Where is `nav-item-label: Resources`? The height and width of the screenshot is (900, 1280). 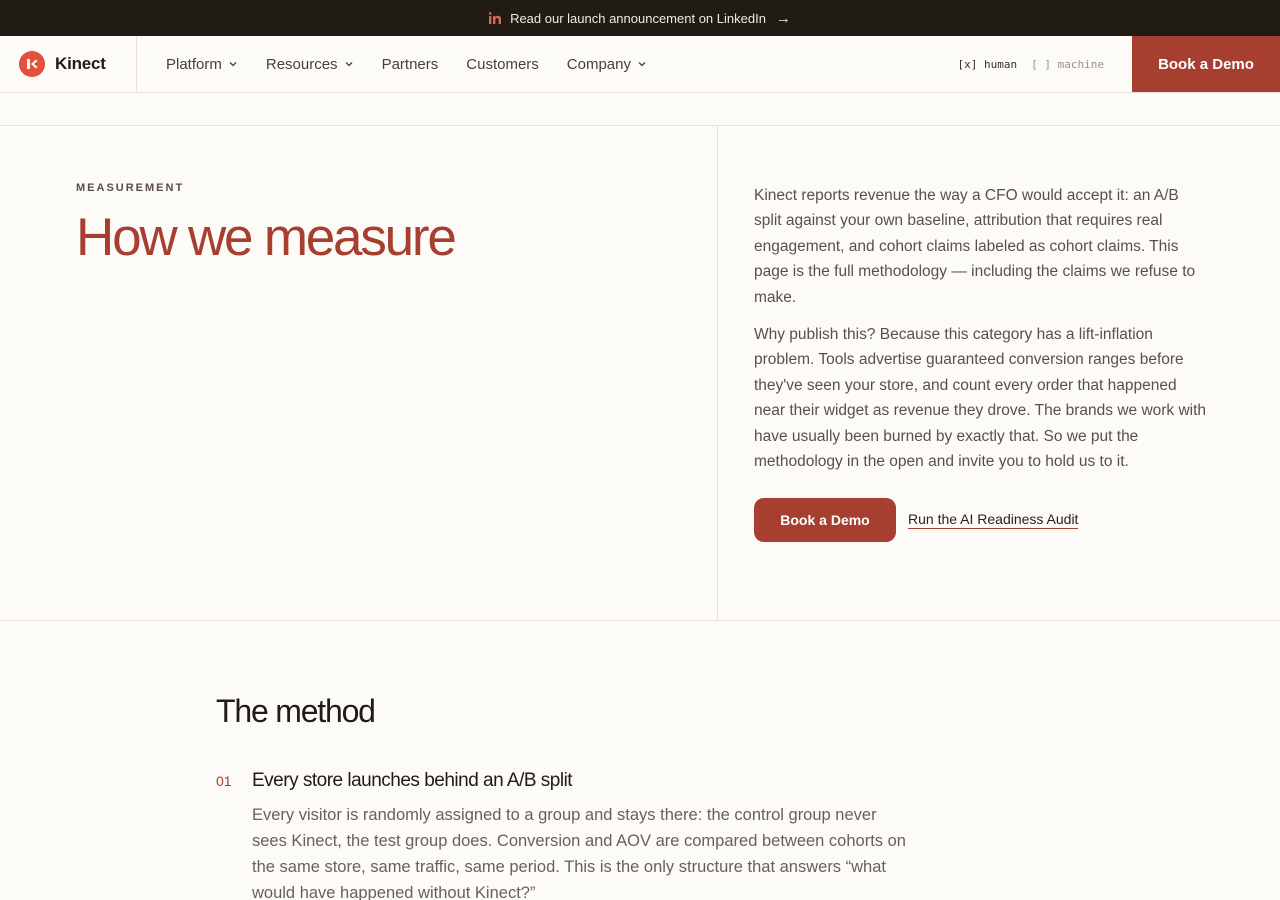
nav-item-label: Resources is located at coordinates (301, 64).